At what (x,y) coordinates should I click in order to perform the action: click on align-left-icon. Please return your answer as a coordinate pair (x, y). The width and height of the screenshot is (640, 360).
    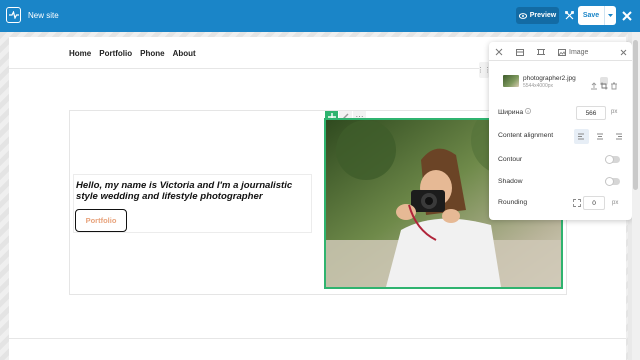
    Looking at the image, I should click on (580, 136).